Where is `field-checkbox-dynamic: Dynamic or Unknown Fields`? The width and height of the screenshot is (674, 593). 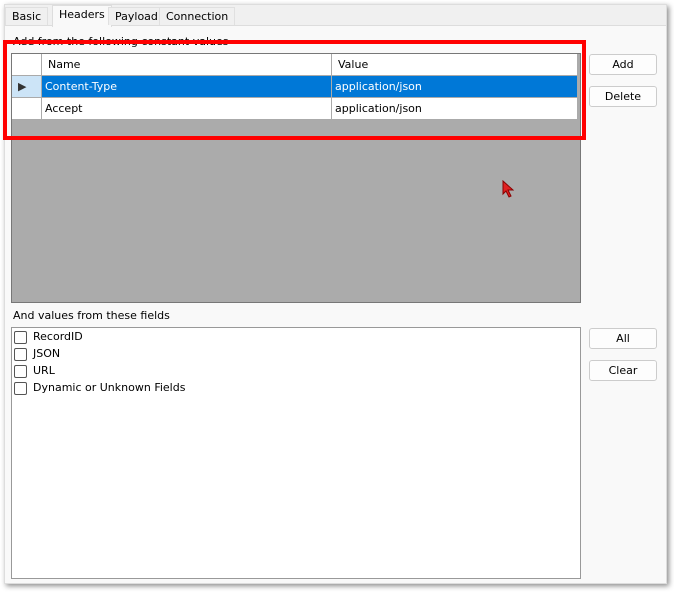
field-checkbox-dynamic: Dynamic or Unknown Fields is located at coordinates (99, 387).